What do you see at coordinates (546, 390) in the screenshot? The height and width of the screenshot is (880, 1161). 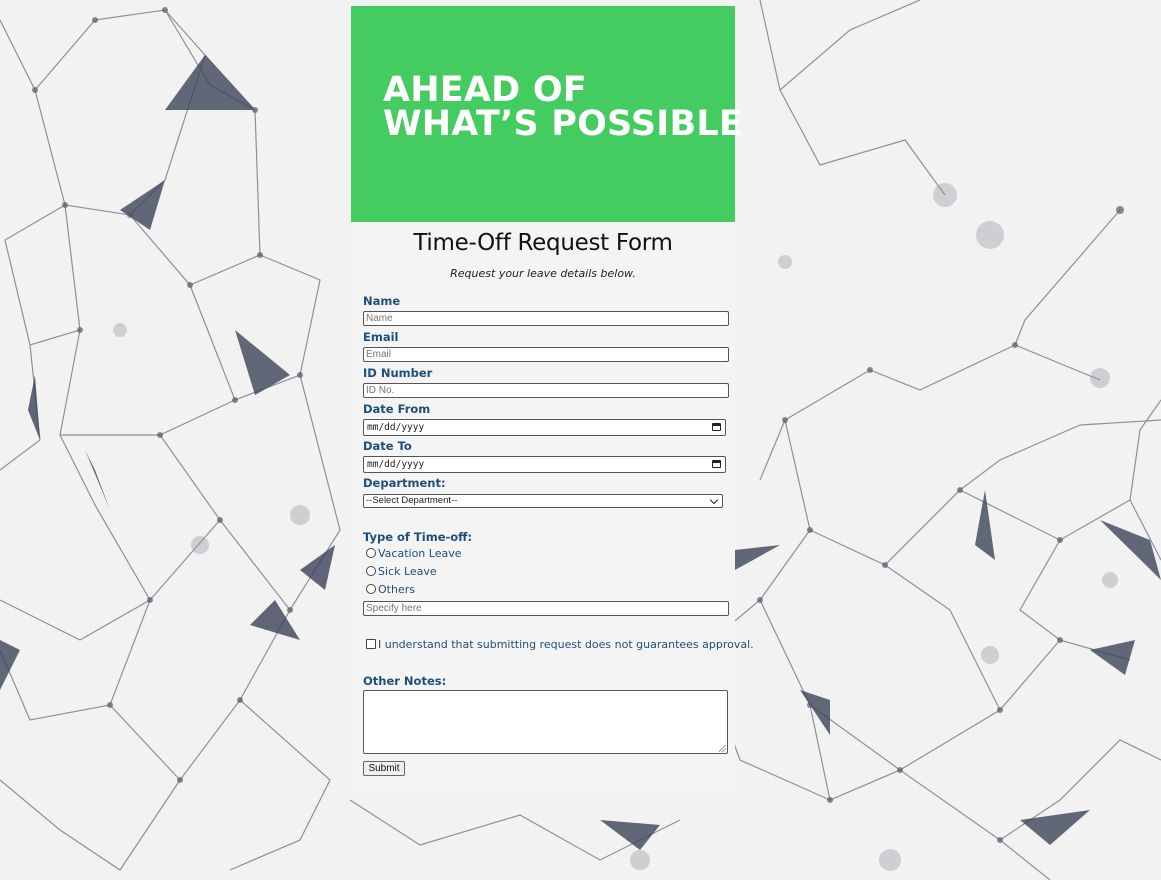 I see `id-number-field: ID No.` at bounding box center [546, 390].